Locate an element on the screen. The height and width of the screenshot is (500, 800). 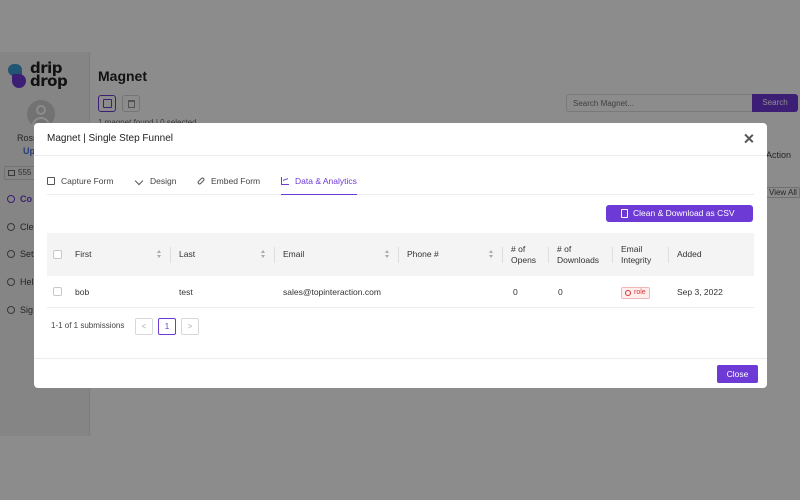
cell-downloads: 0 is located at coordinates (560, 292).